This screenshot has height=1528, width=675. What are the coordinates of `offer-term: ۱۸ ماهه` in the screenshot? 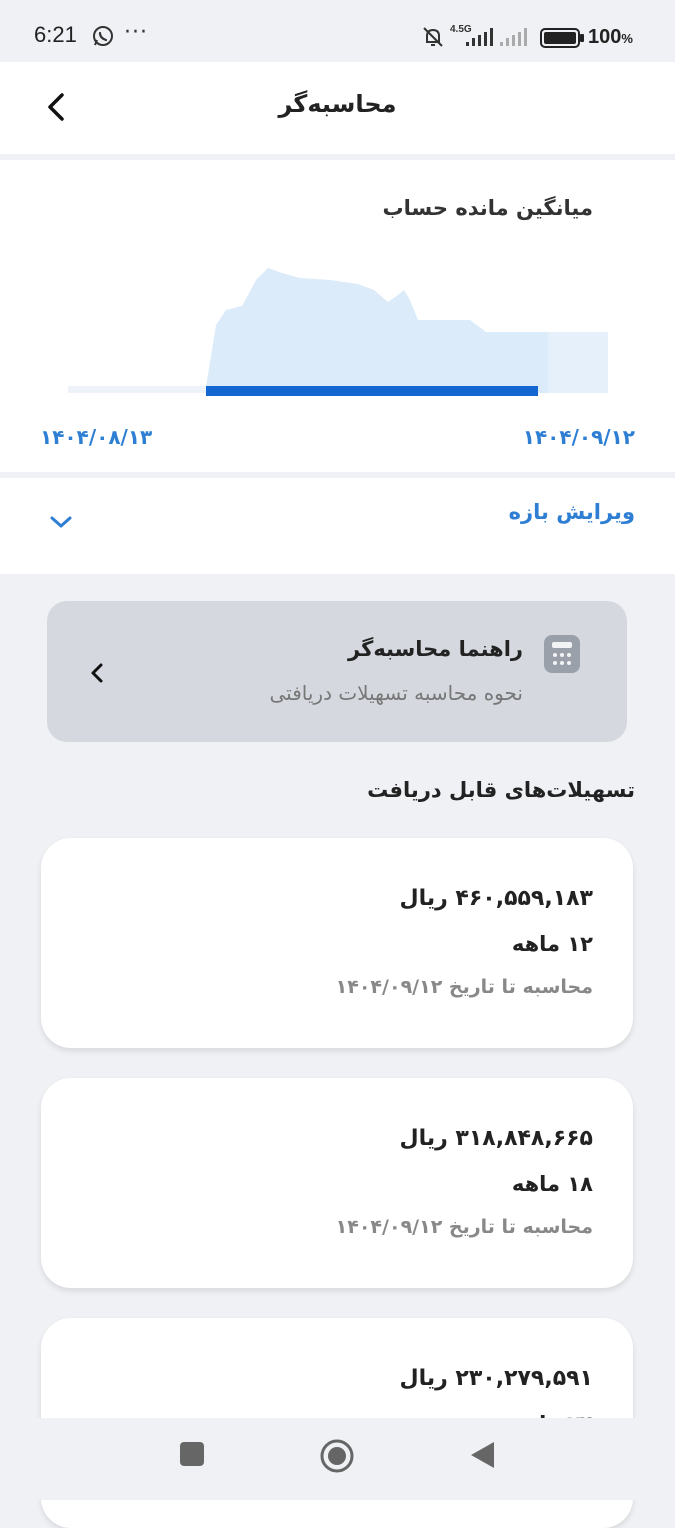 It's located at (552, 1184).